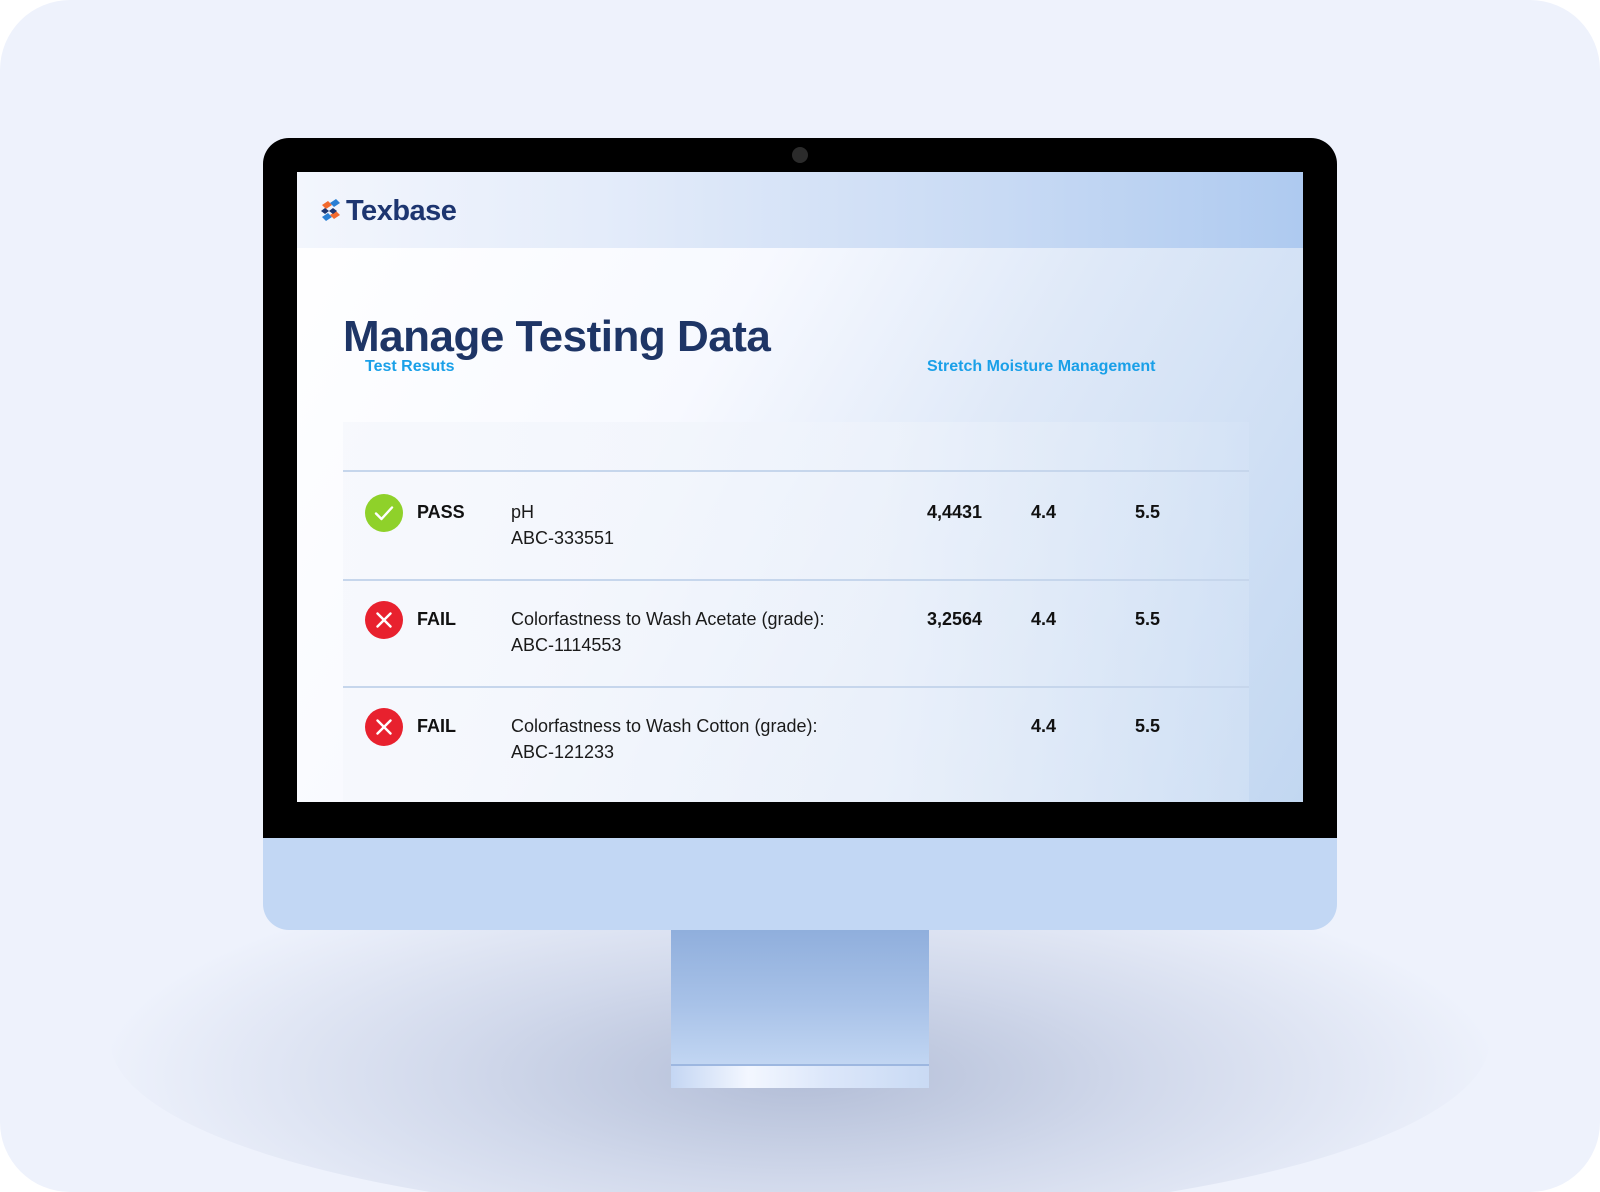 The image size is (1600, 1192). Describe the element at coordinates (800, 998) in the screenshot. I see `monitor-stand` at that location.